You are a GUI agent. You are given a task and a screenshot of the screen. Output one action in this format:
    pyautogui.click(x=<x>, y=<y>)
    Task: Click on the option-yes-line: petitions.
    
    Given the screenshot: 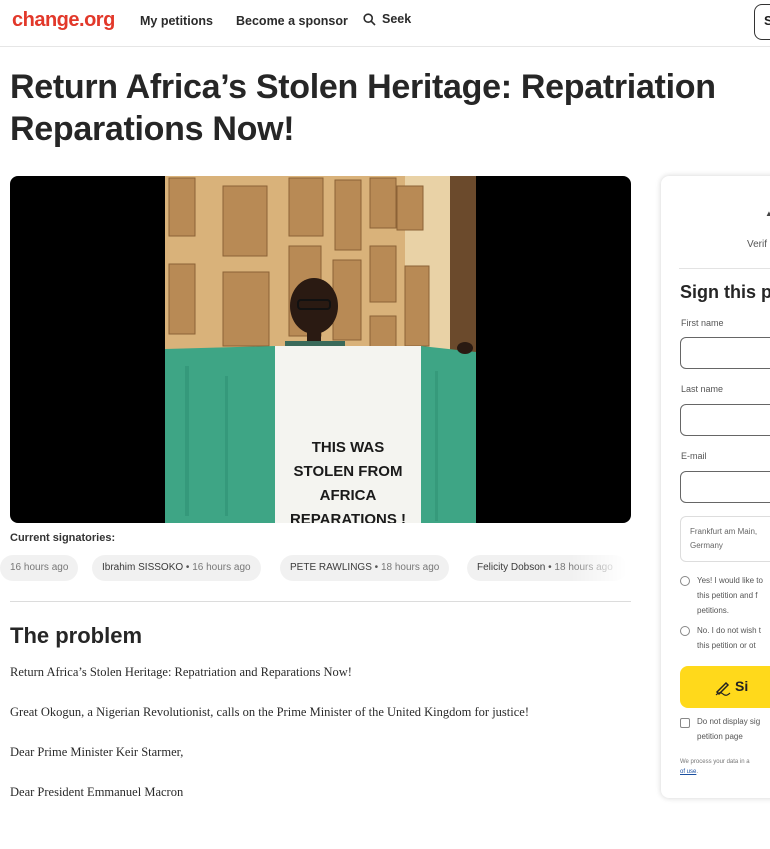 What is the action you would take?
    pyautogui.click(x=713, y=610)
    